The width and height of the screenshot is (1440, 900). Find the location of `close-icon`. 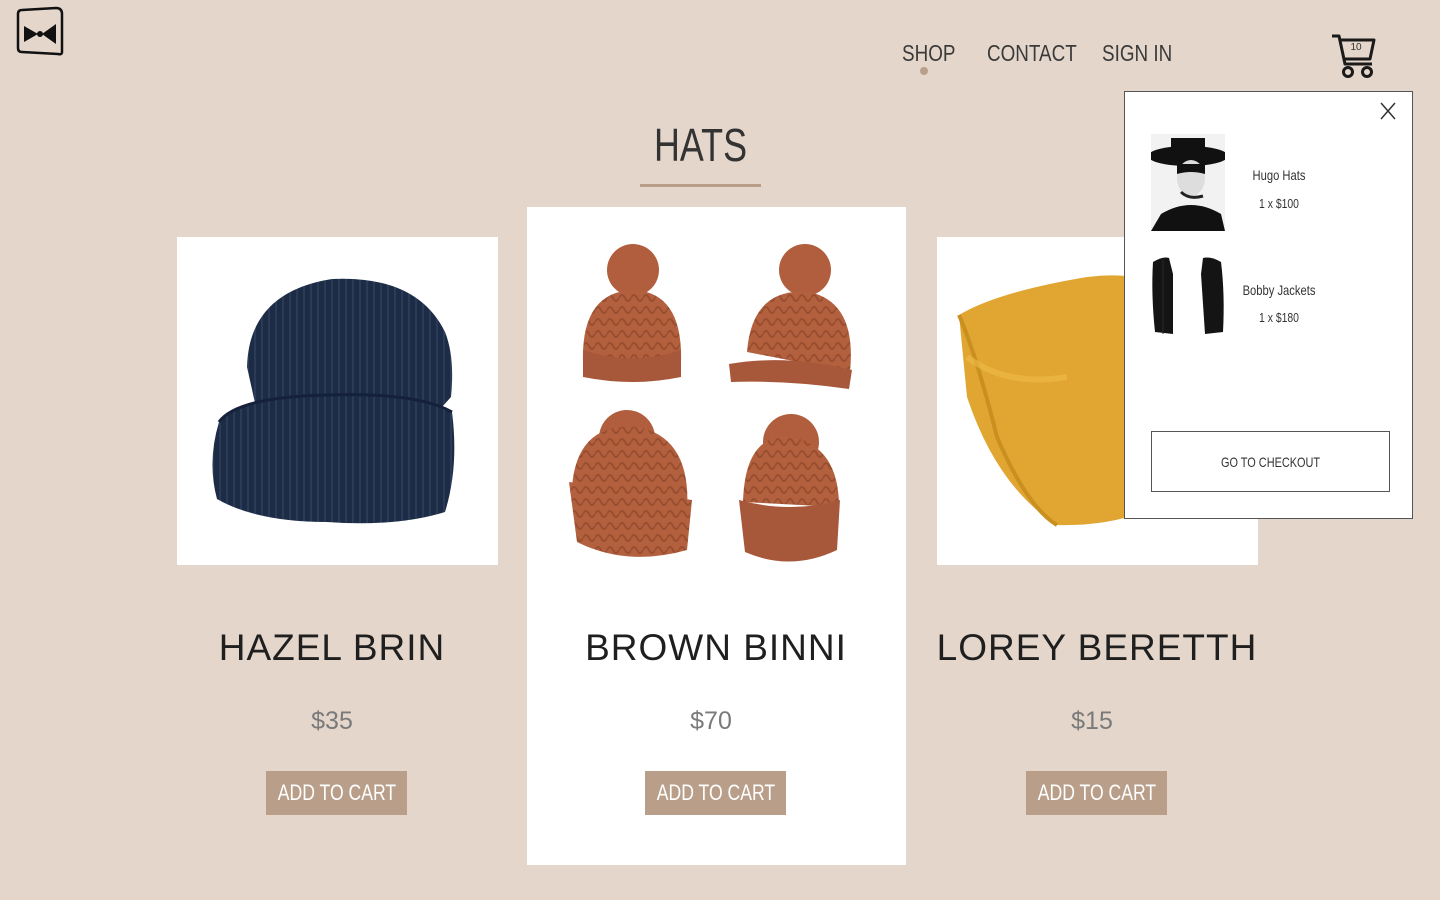

close-icon is located at coordinates (1388, 111).